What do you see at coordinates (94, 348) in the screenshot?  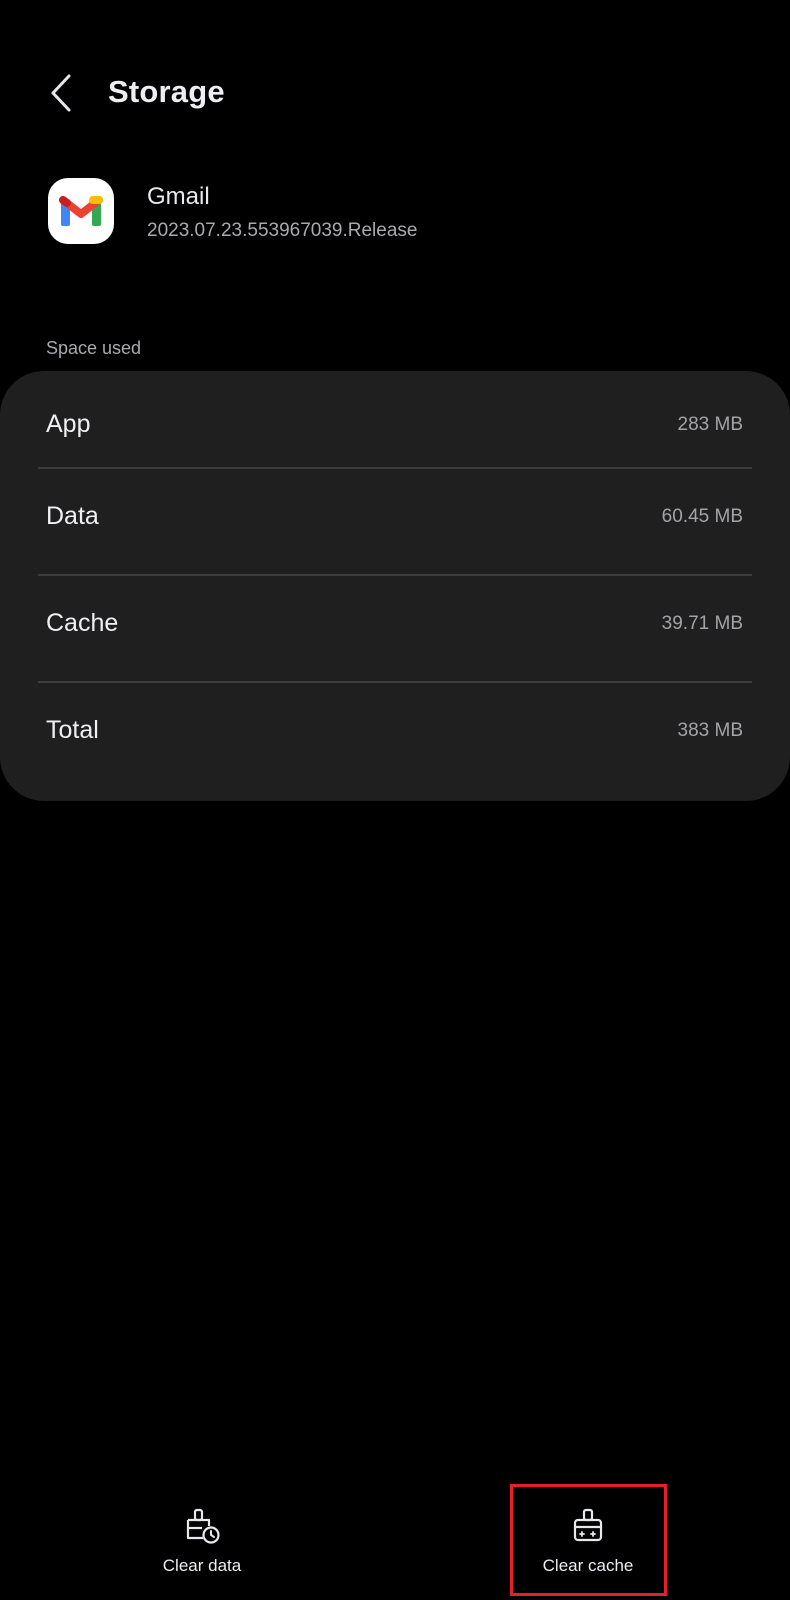 I see `section-label-space-used: Space used` at bounding box center [94, 348].